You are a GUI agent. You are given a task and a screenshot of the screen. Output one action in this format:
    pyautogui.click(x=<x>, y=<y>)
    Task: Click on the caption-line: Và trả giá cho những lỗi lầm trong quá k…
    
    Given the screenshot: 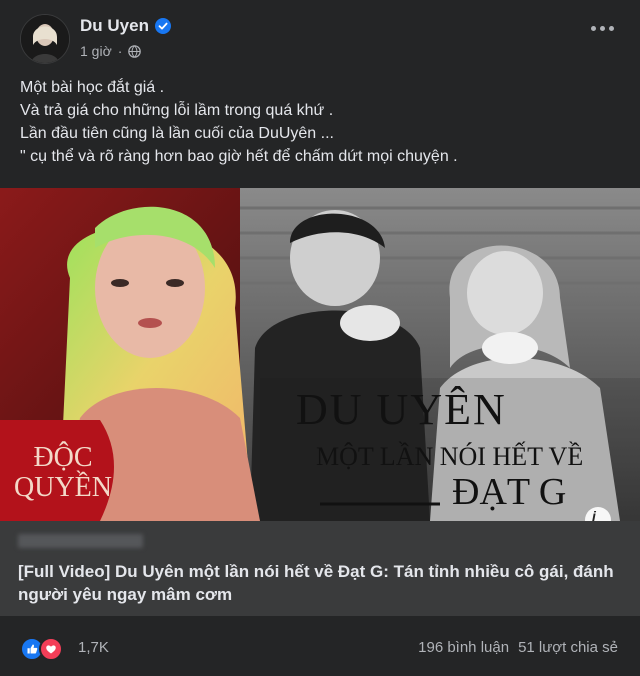 What is the action you would take?
    pyautogui.click(x=177, y=110)
    